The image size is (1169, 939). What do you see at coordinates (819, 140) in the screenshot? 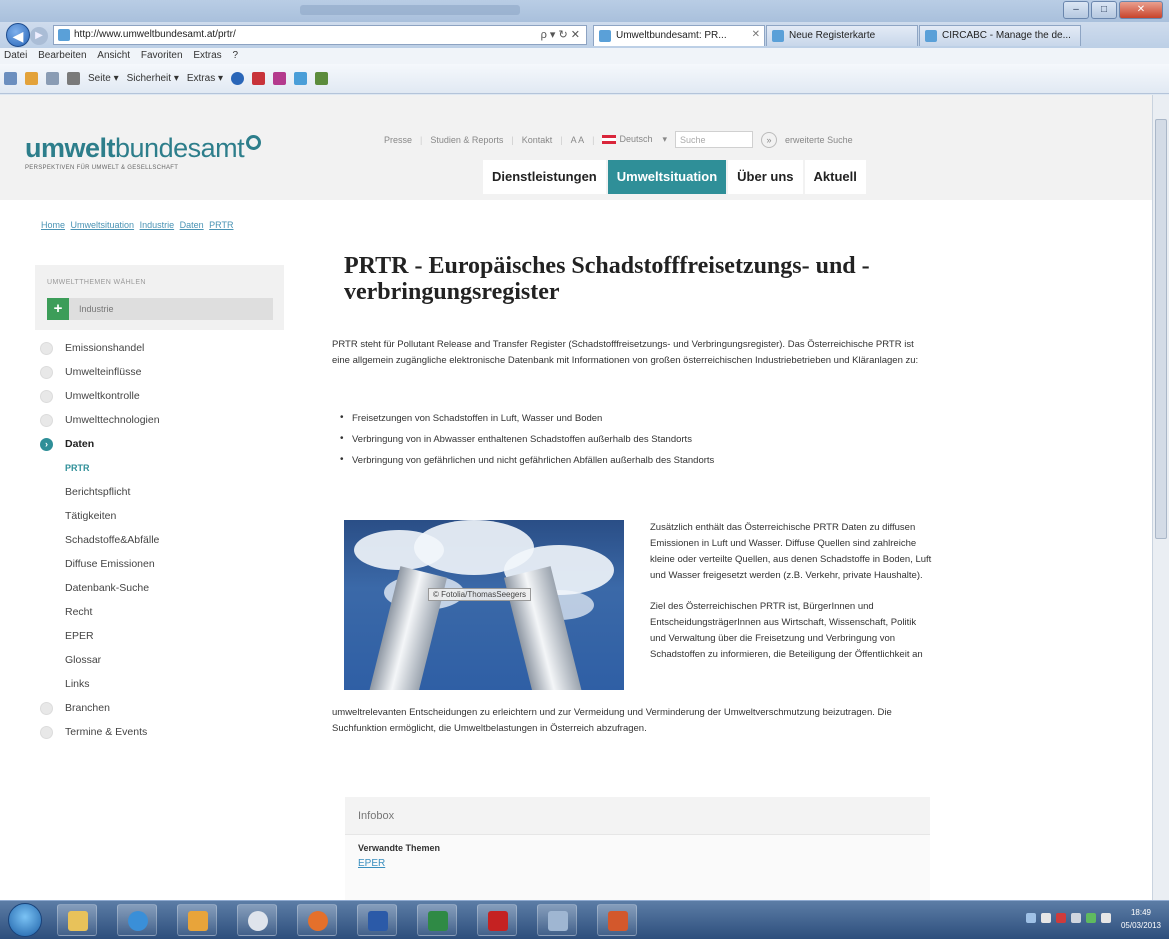
I see `advanced-search-link: erweiterte Suche` at bounding box center [819, 140].